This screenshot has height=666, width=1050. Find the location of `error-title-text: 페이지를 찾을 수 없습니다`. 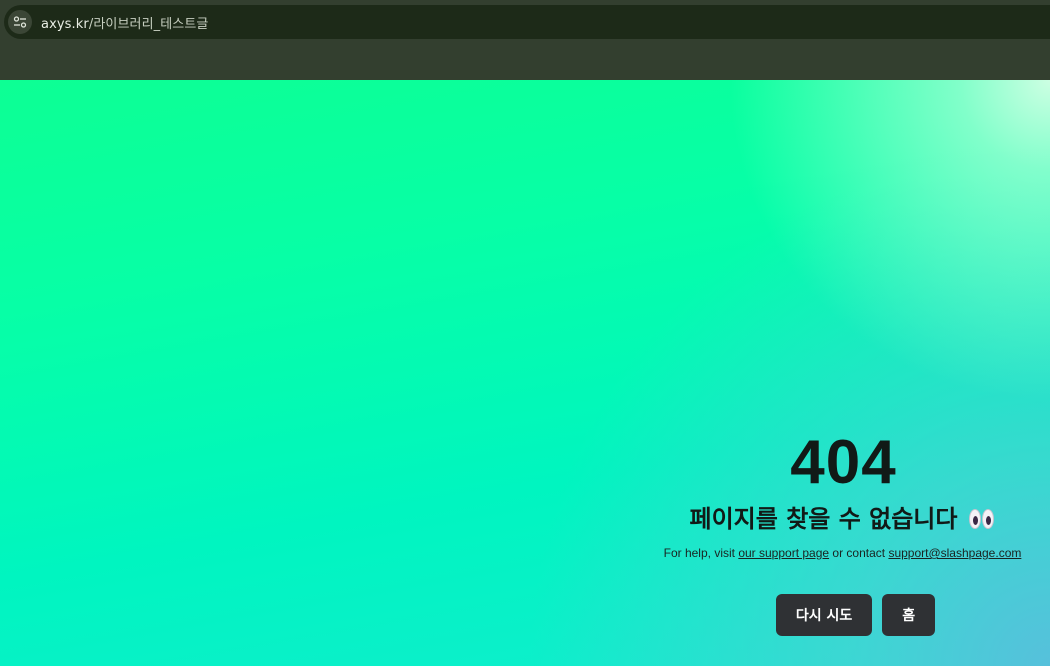

error-title-text: 페이지를 찾을 수 없습니다 is located at coordinates (823, 519).